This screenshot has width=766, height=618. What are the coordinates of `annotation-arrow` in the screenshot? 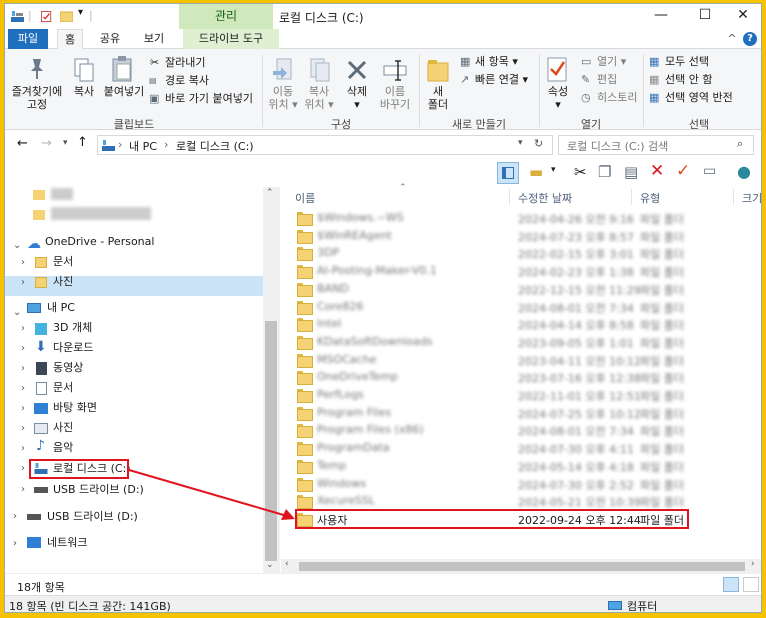 It's located at (211, 494).